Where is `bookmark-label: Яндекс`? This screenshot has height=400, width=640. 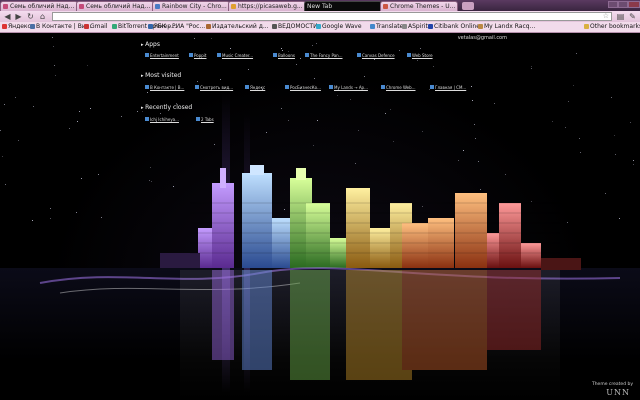
bookmark-label: Яндекс is located at coordinates (19, 26).